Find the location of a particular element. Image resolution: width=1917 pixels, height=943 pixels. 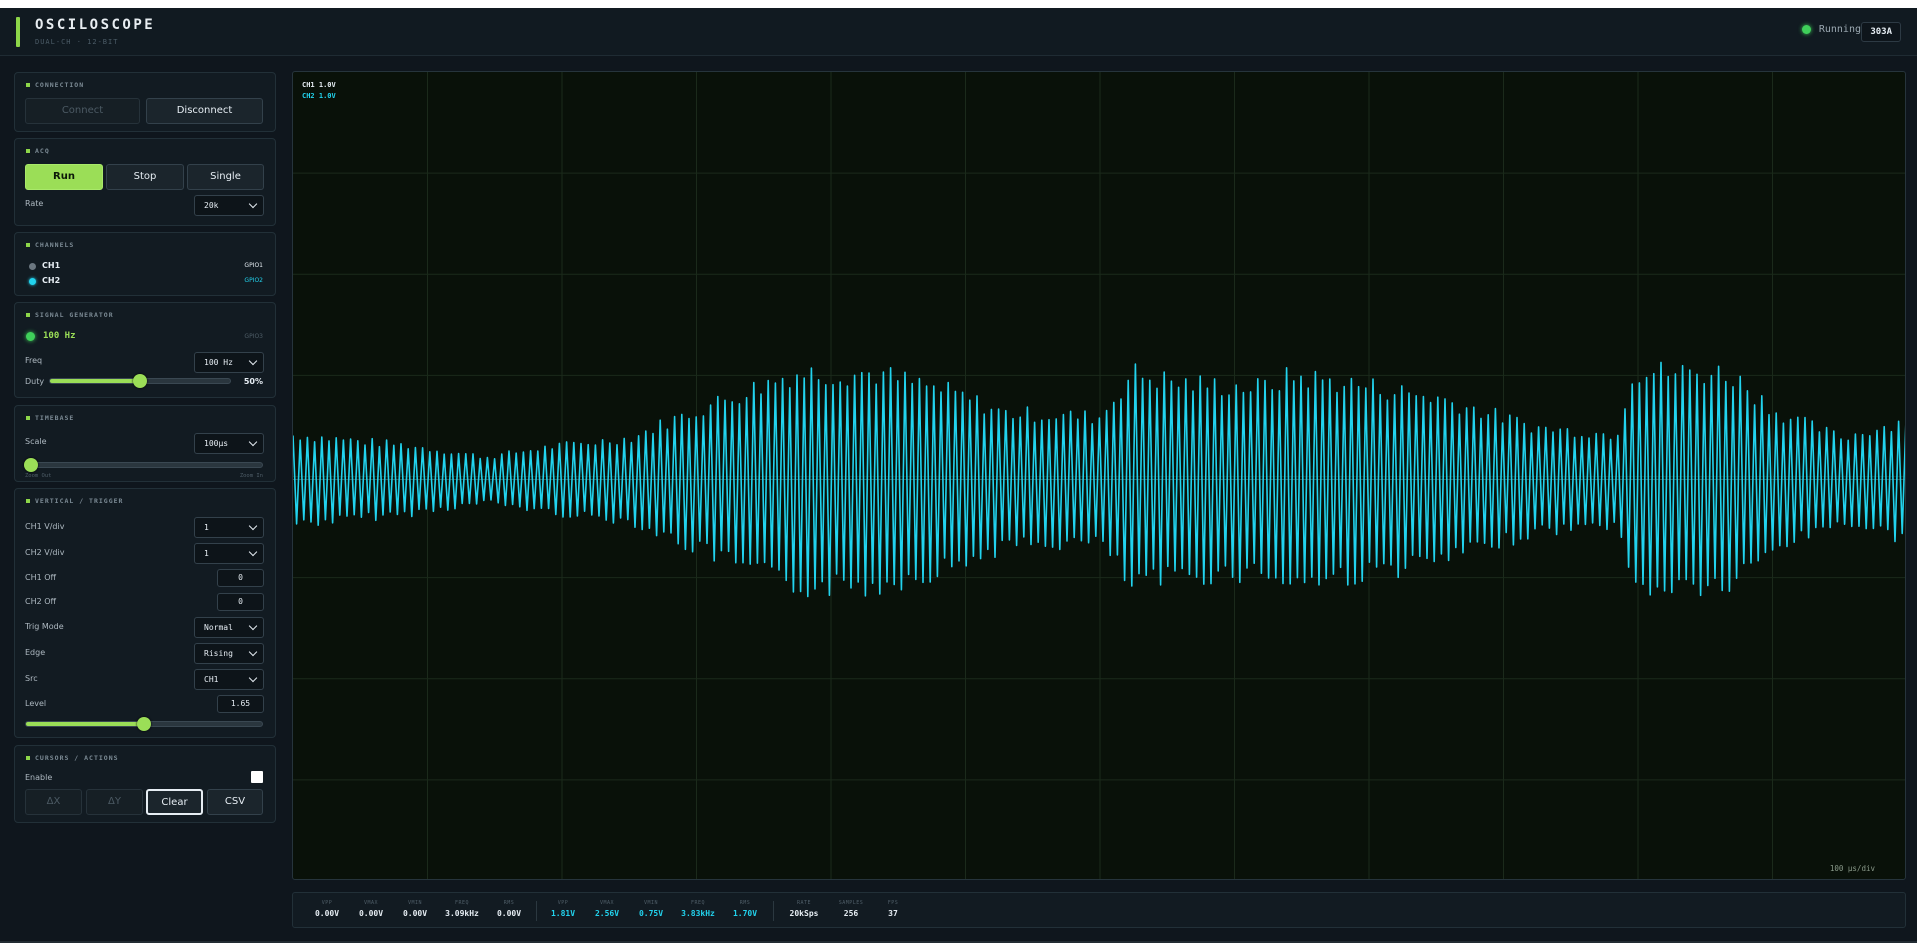

ch2-label: CH2 is located at coordinates (51, 280).